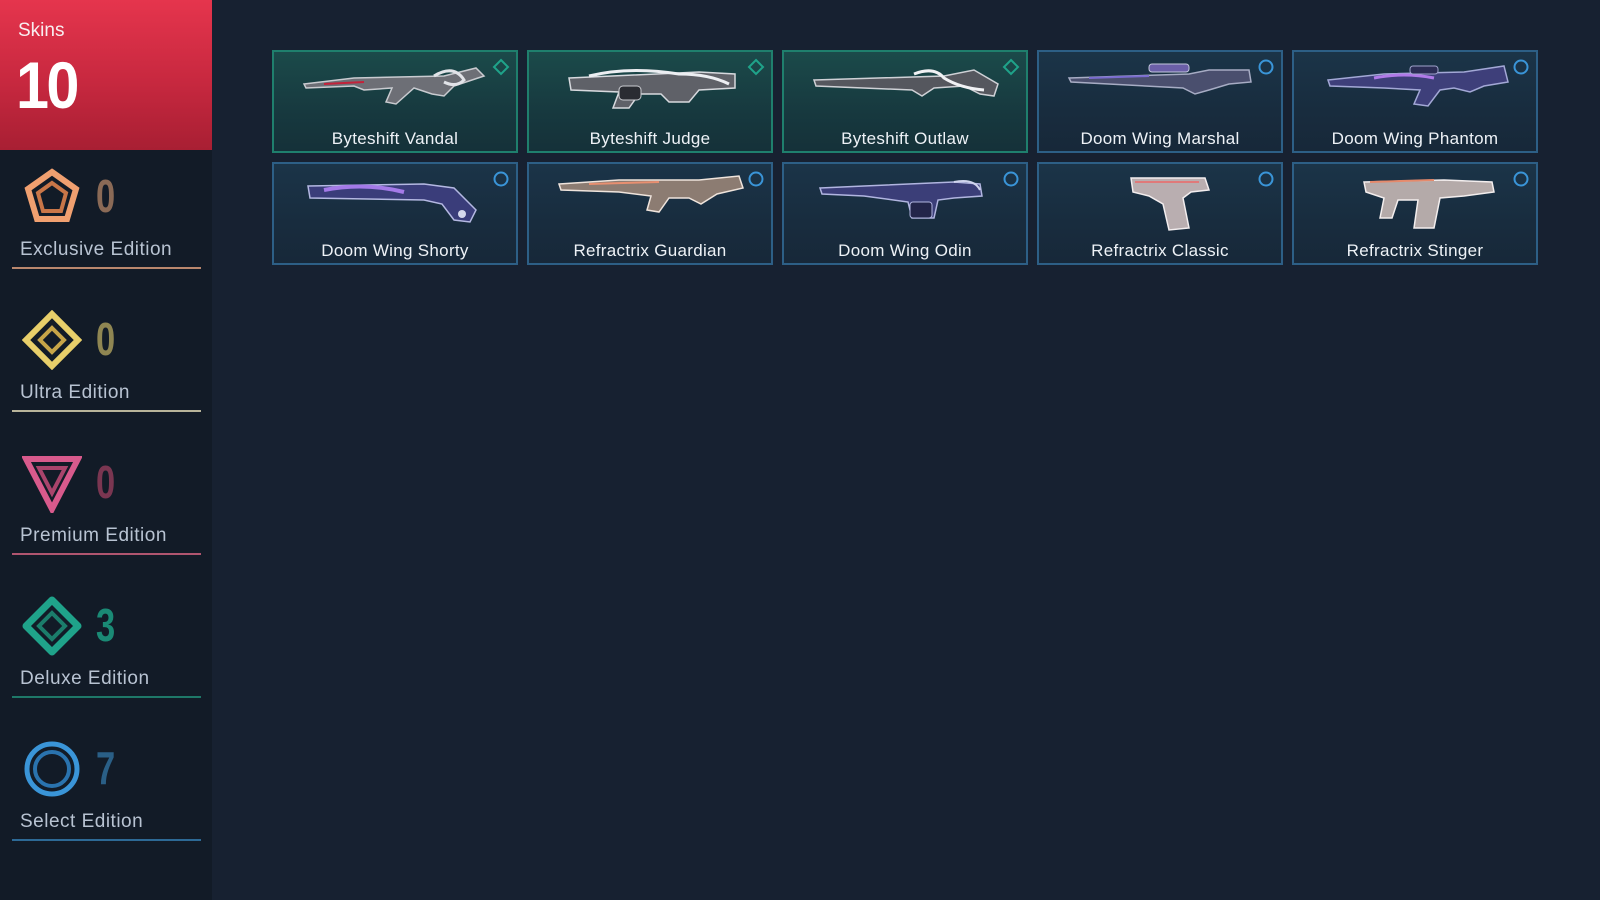  What do you see at coordinates (106, 339) in the screenshot?
I see `ultra-edition-count: 0` at bounding box center [106, 339].